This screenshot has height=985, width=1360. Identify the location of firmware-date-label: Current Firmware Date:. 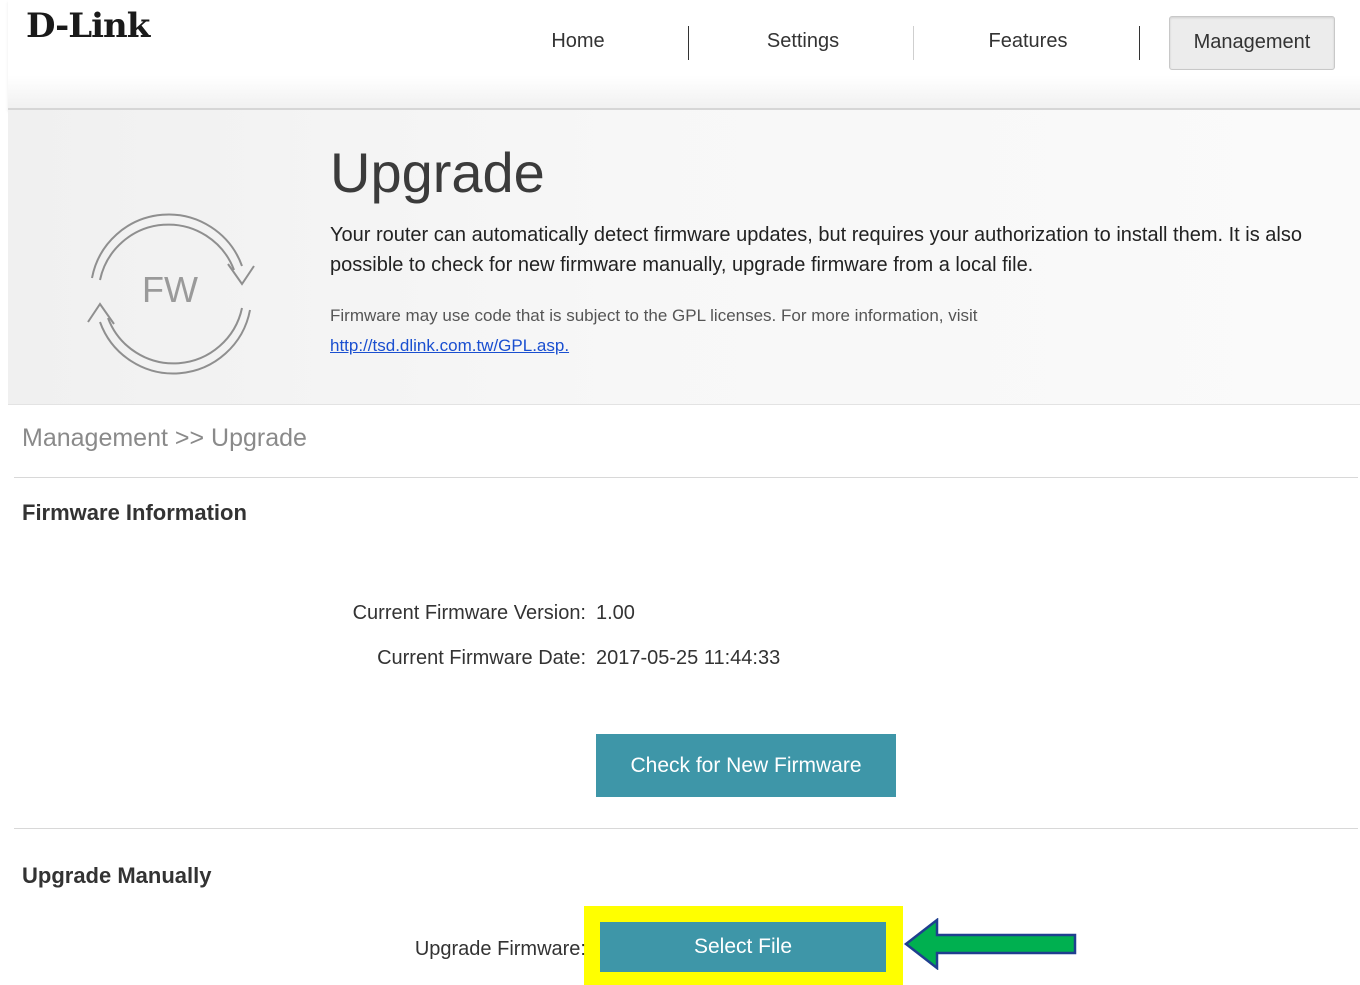
(481, 658).